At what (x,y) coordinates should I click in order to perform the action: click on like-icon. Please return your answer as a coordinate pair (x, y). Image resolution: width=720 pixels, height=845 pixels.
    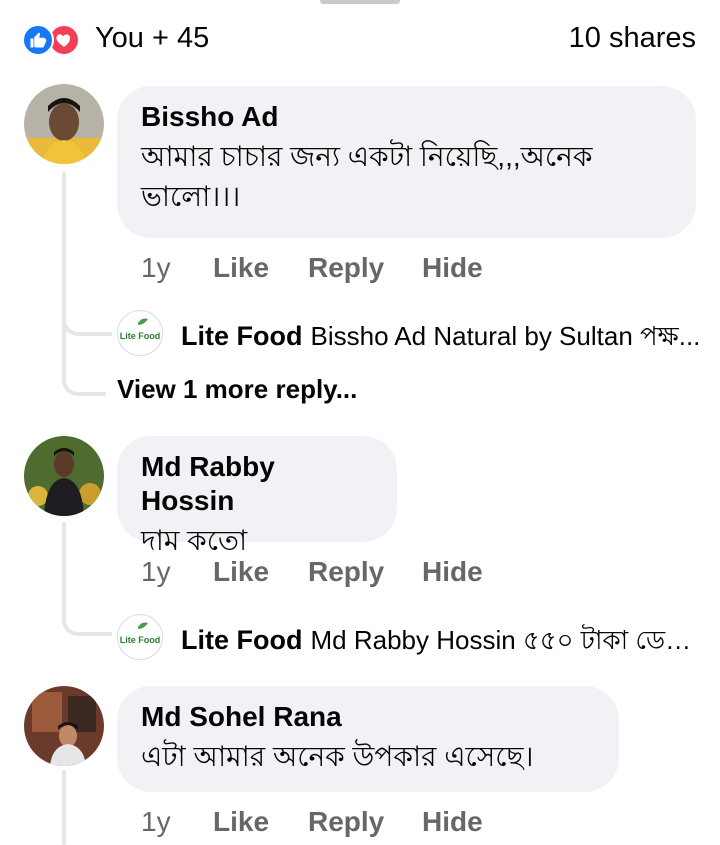
    Looking at the image, I should click on (38, 40).